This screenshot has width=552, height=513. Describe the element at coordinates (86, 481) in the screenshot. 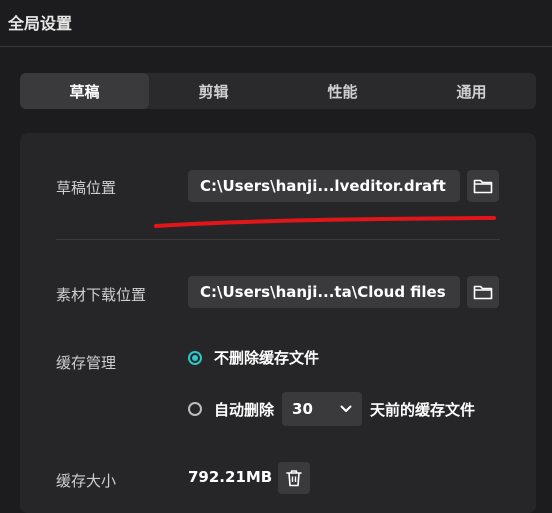

I see `cache-size-label: 缓存大小` at that location.